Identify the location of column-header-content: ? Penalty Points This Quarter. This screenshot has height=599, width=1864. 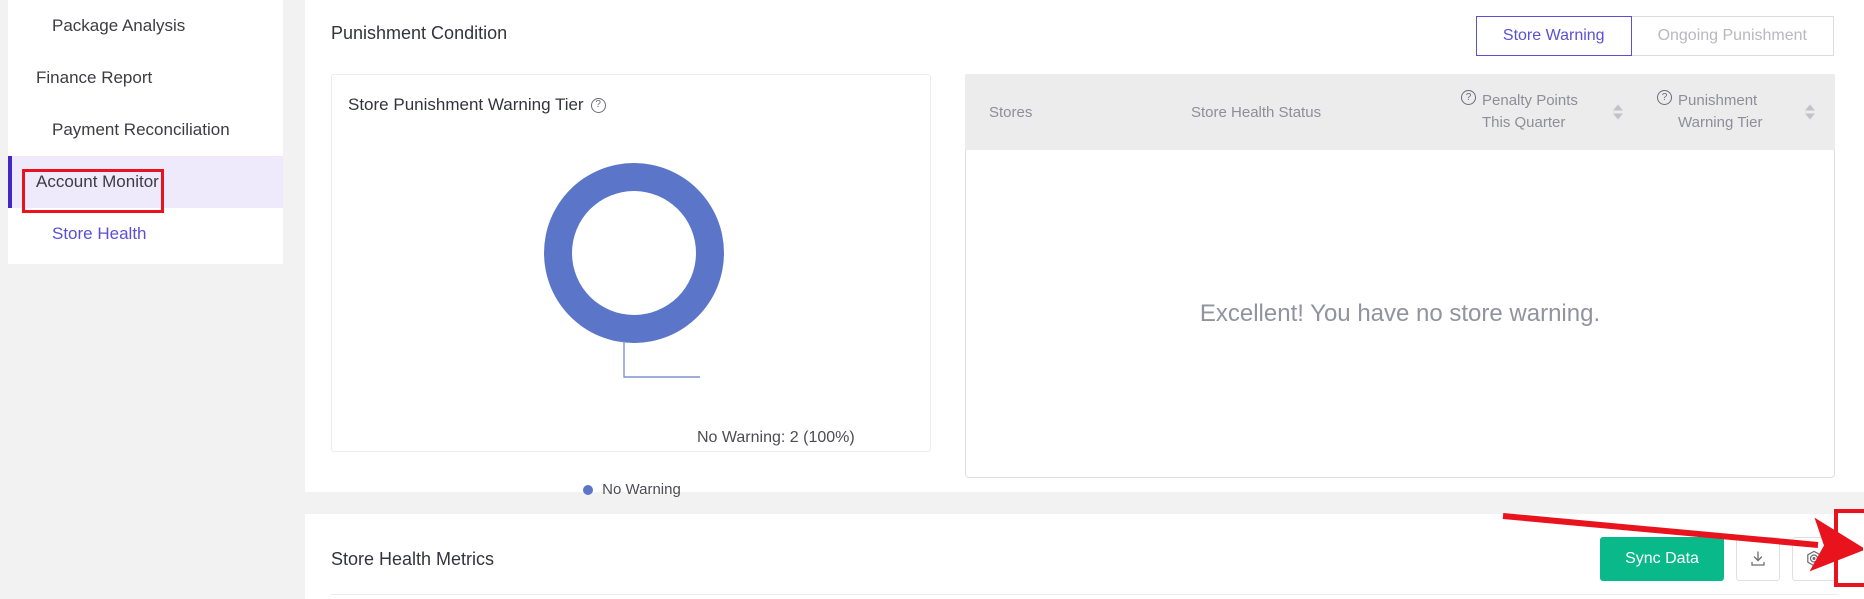
(1519, 112).